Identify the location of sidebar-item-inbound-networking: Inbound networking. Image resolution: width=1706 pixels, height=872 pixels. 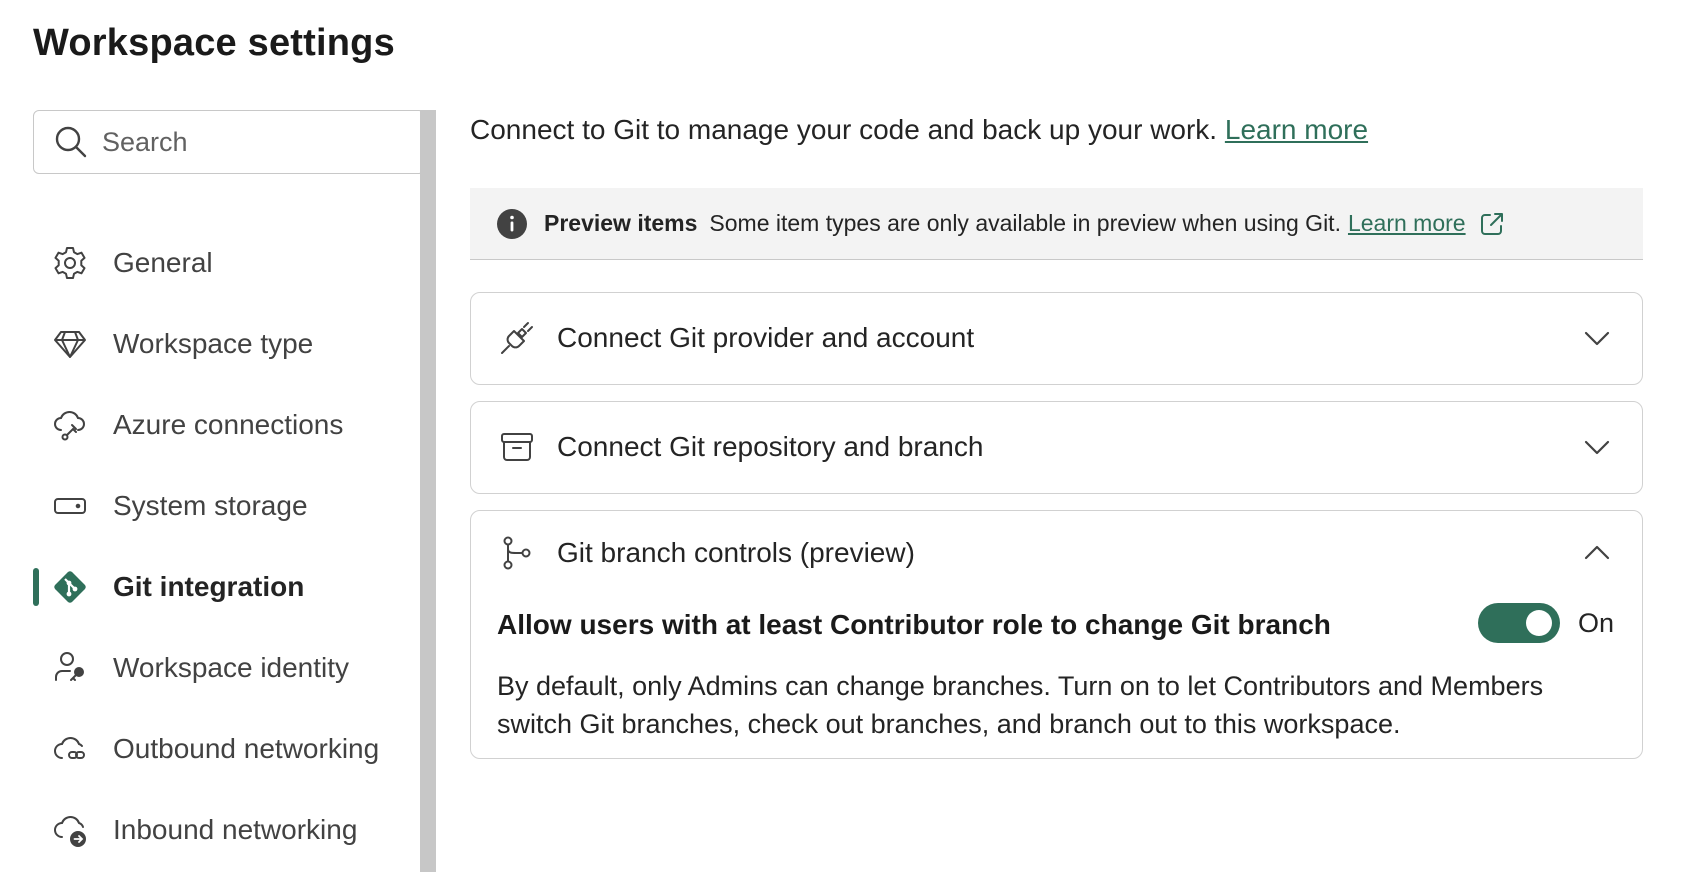
(223, 829).